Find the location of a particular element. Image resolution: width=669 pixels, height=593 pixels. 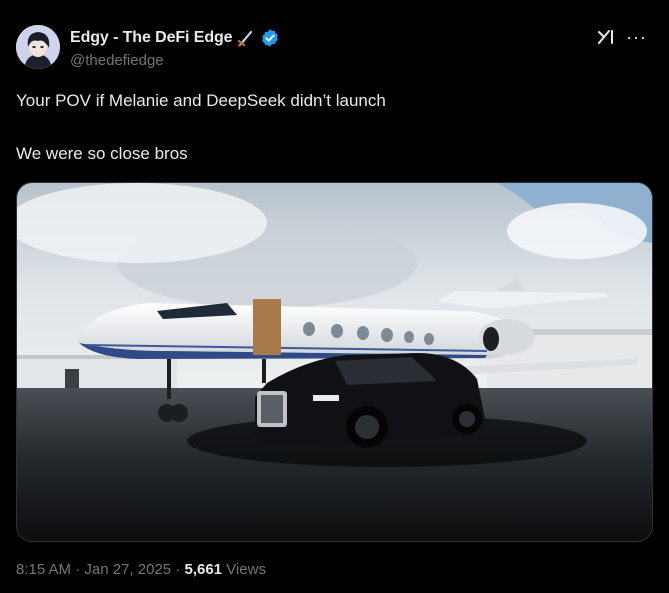

author-names: Edgy - The DeFi Edge @thedefiedge is located at coordinates (175, 48).